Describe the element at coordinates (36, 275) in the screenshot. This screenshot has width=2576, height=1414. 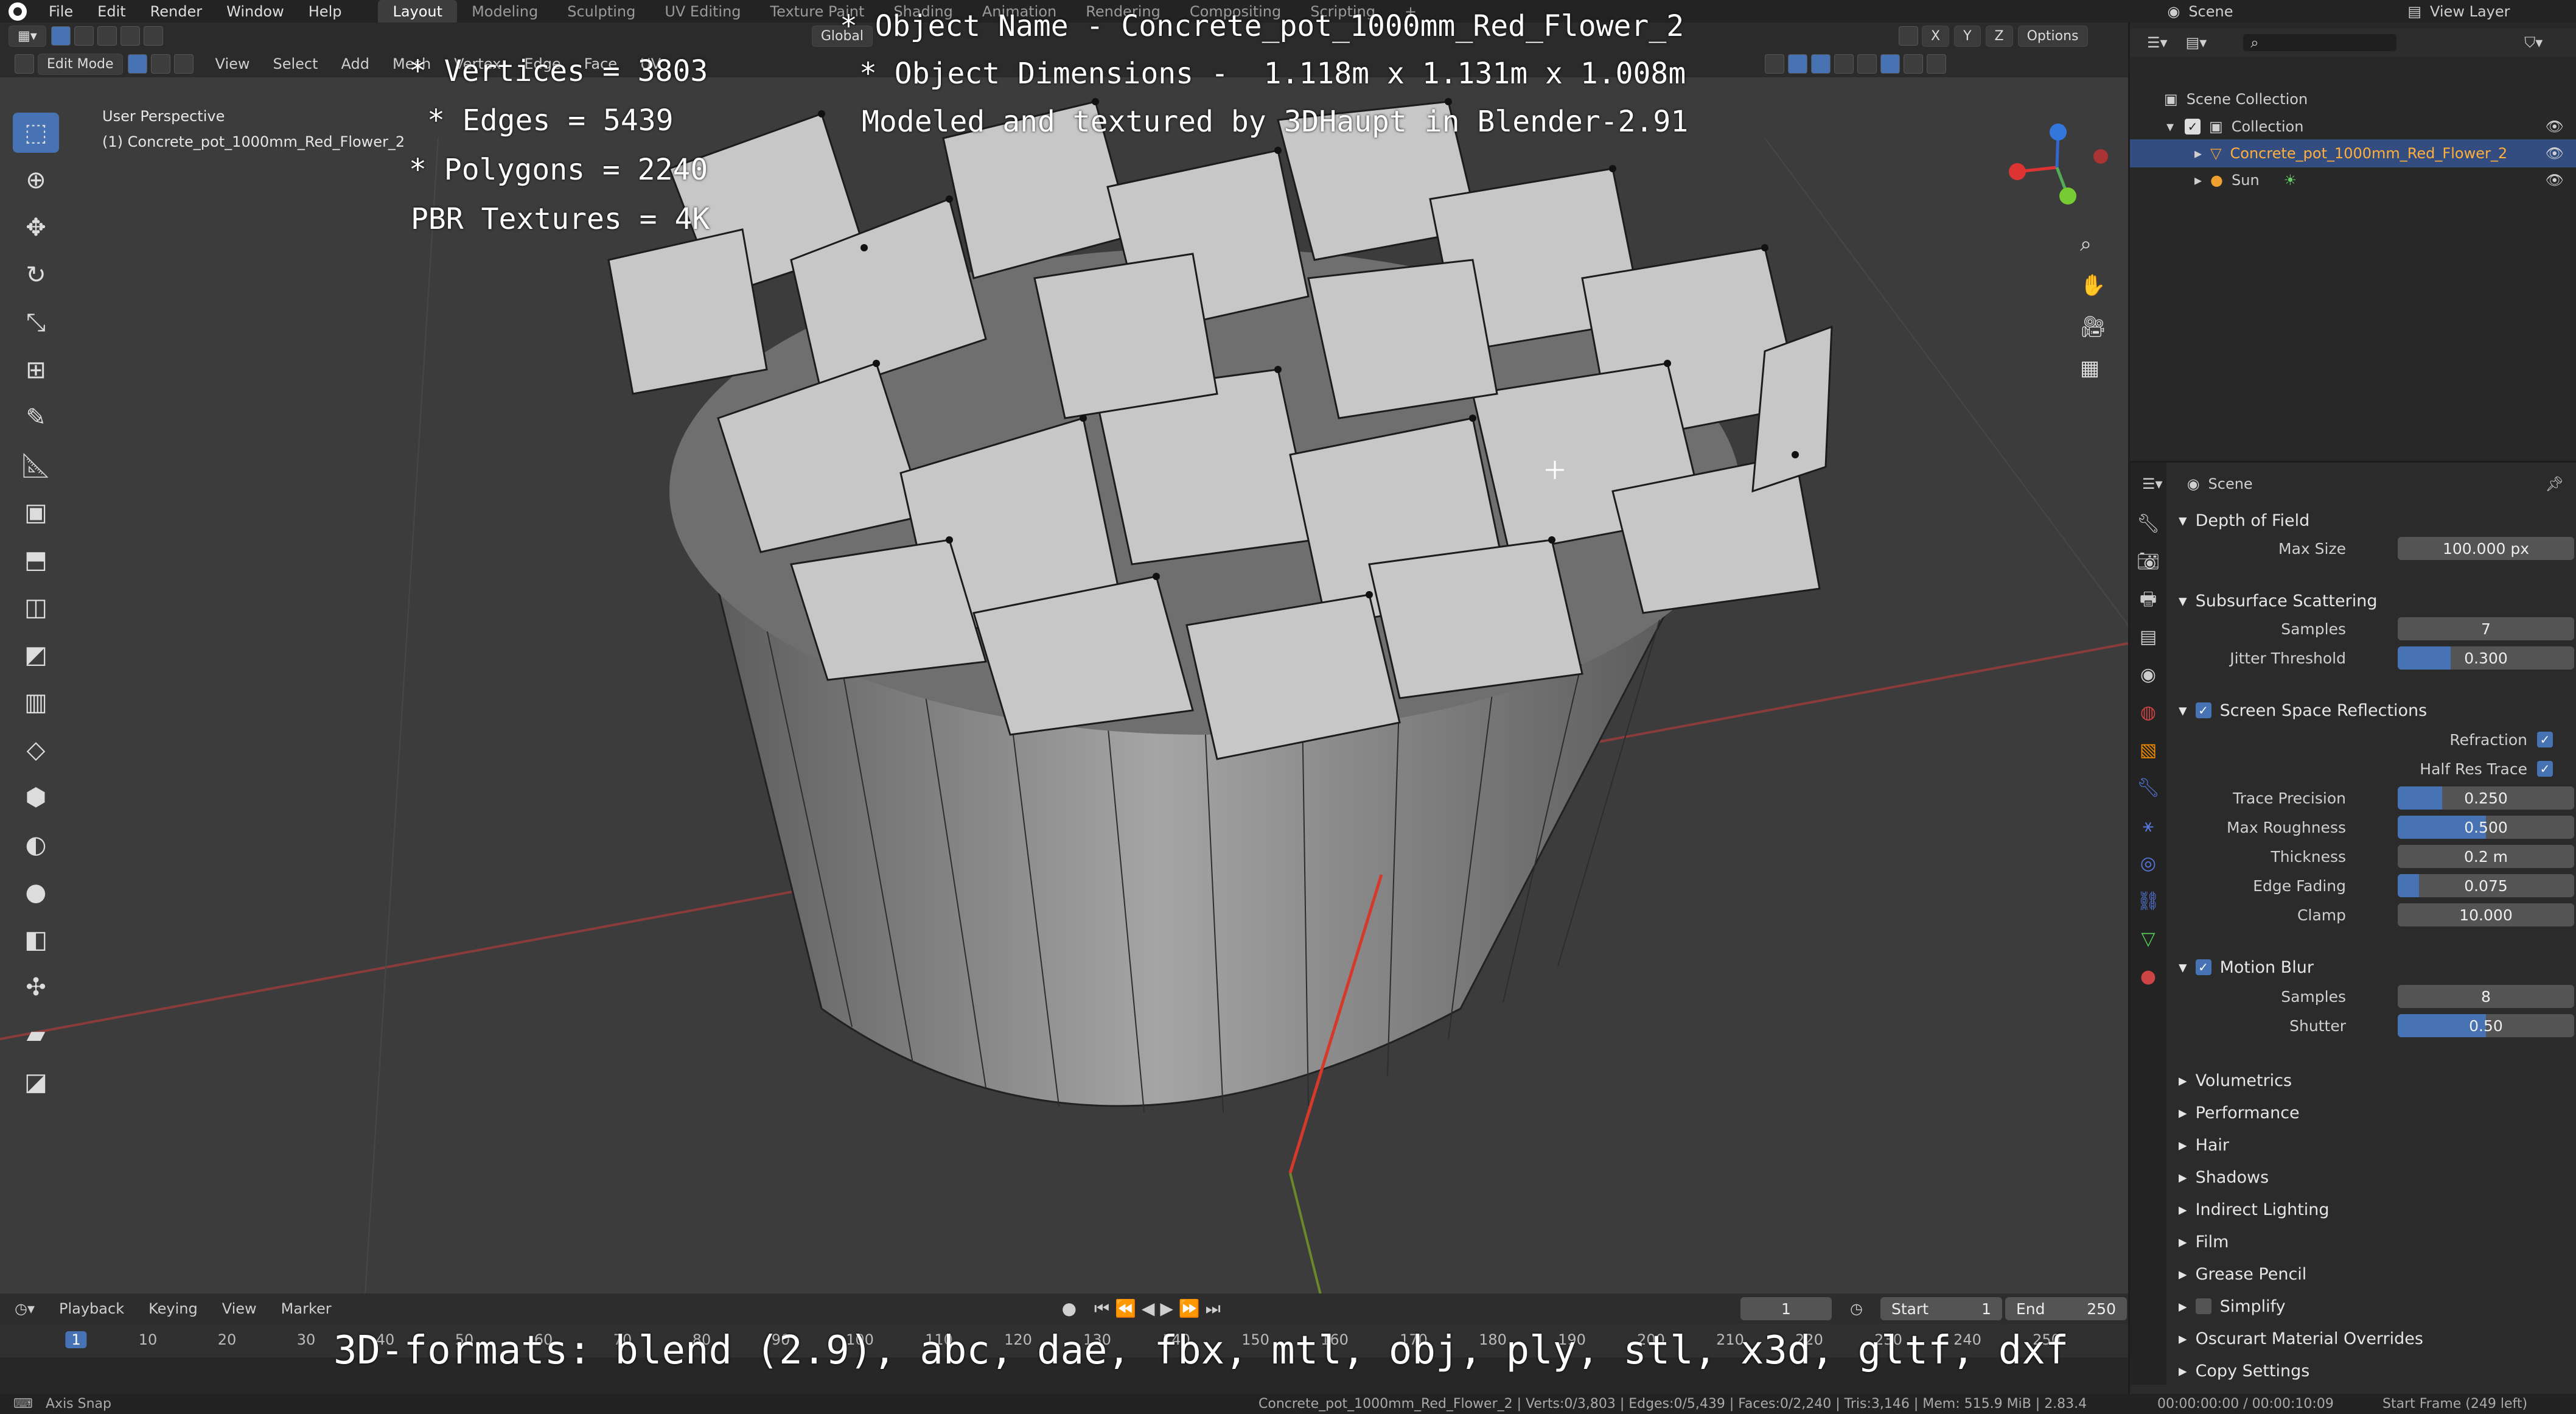
I see `rotate-tool-icon: ↻` at that location.